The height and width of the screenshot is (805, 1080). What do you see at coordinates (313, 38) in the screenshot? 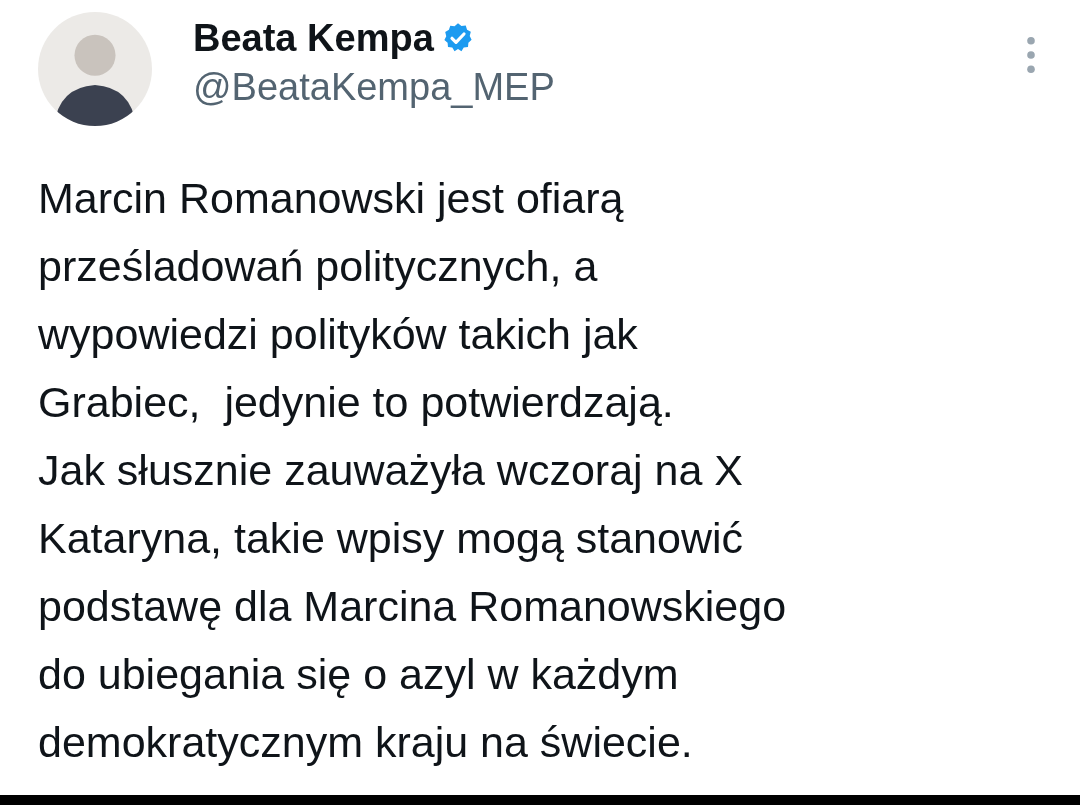
I see `author-name: Beata Kempa` at bounding box center [313, 38].